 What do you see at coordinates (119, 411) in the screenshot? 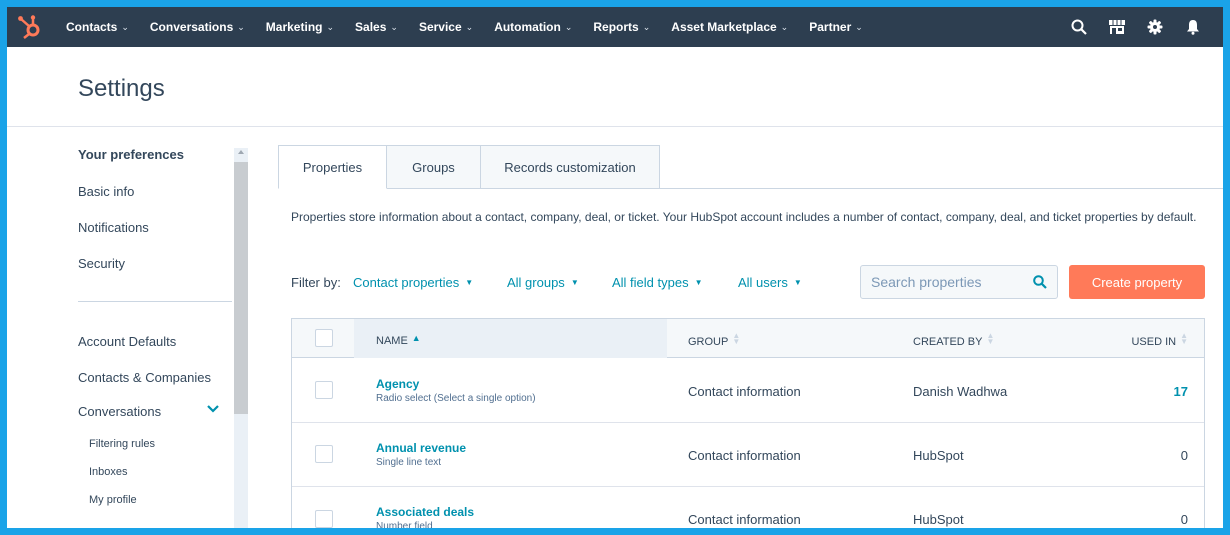
I see `sidebar-item-conversations: Conversations` at bounding box center [119, 411].